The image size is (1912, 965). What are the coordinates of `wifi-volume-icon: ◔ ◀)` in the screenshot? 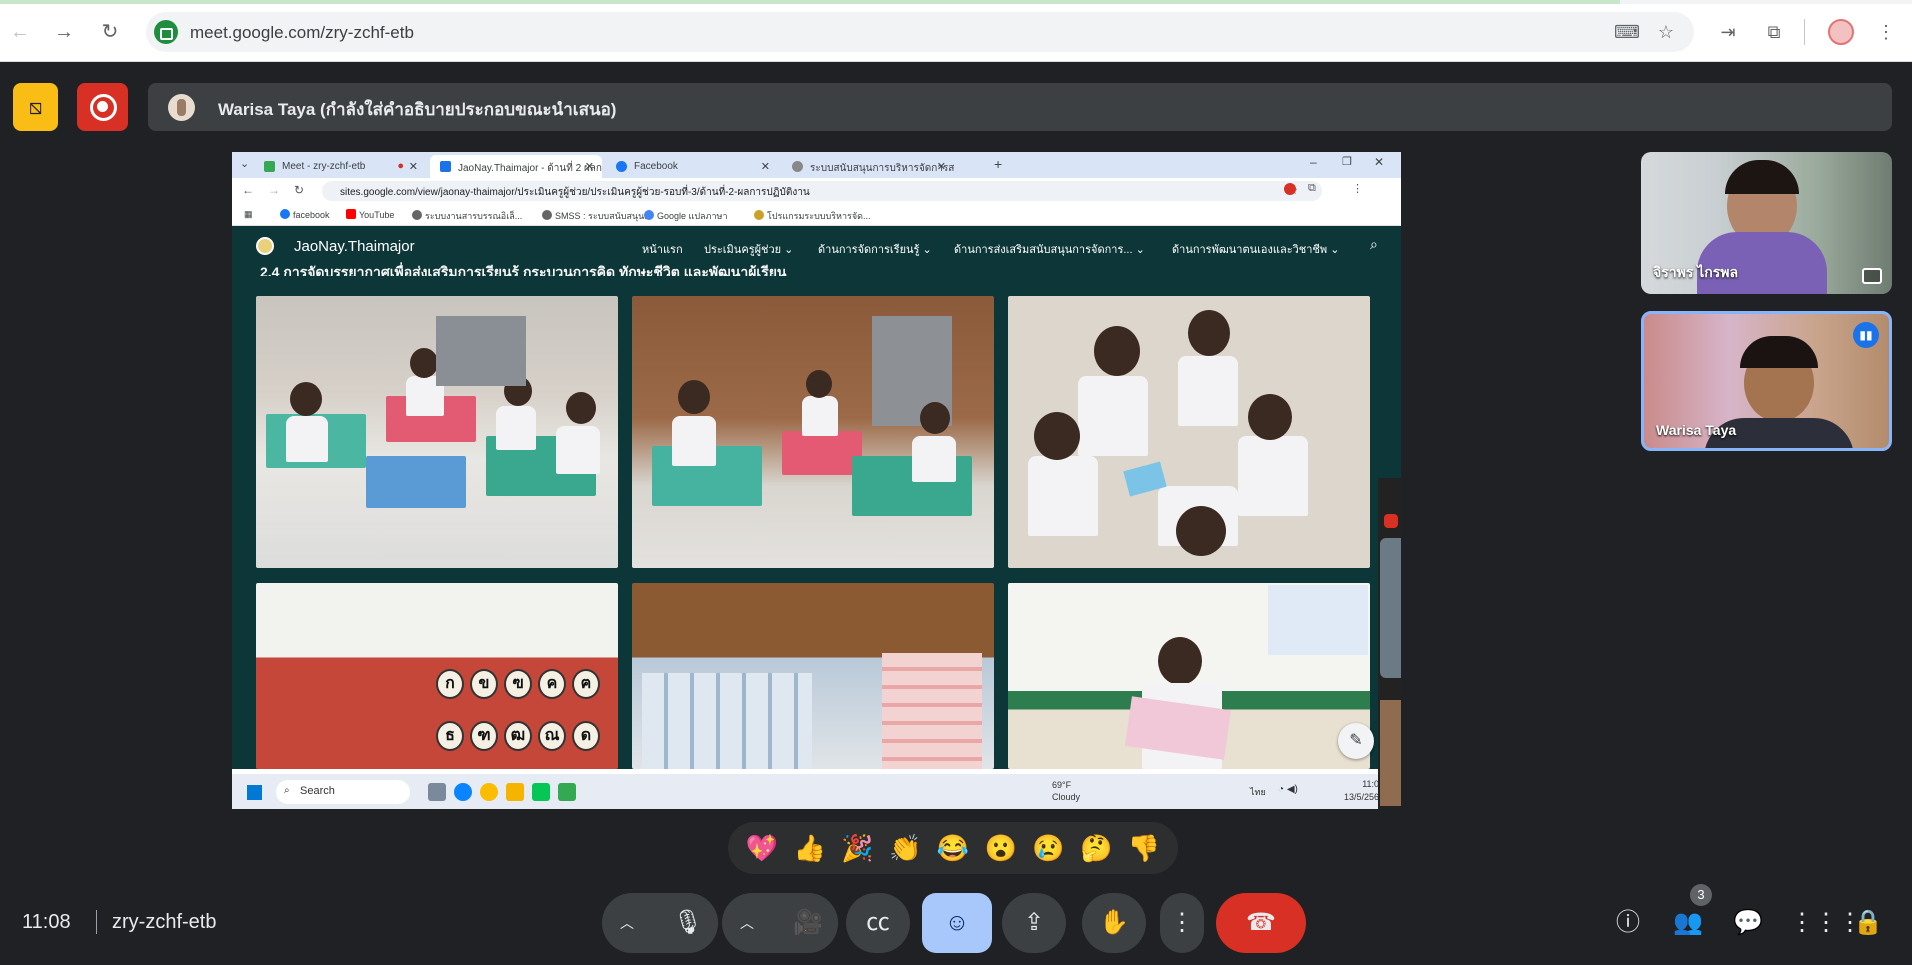 It's located at (1288, 789).